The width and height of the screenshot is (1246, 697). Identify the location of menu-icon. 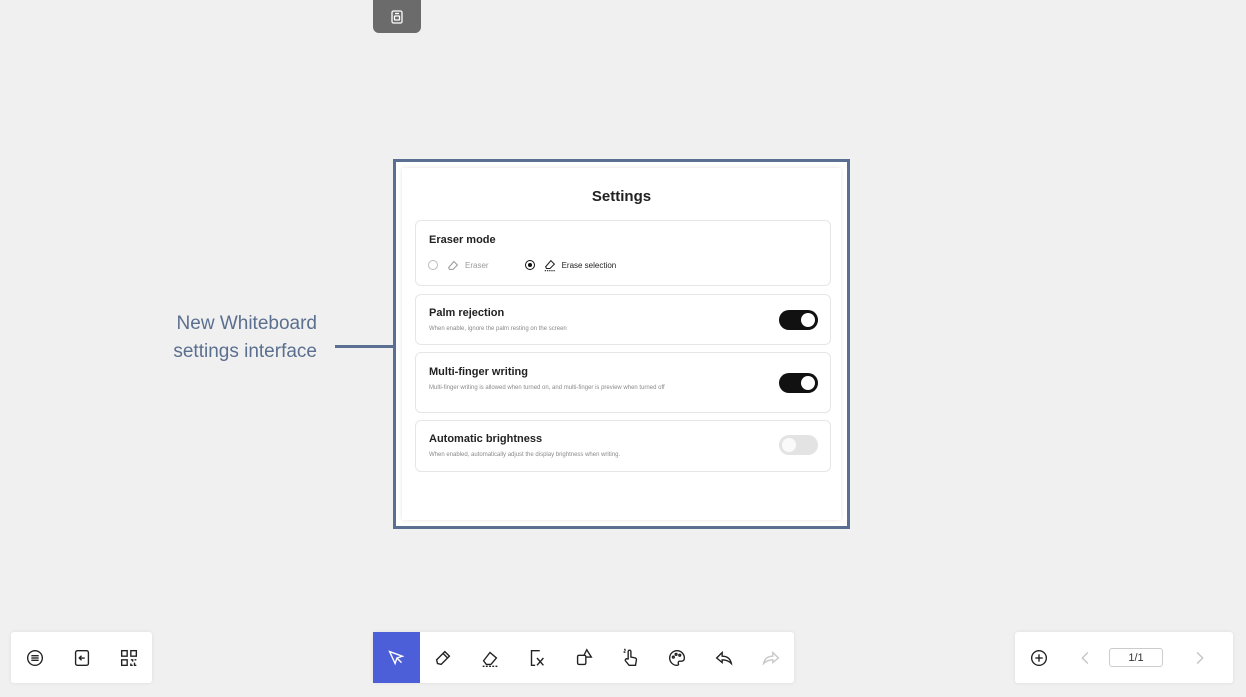
(34, 657).